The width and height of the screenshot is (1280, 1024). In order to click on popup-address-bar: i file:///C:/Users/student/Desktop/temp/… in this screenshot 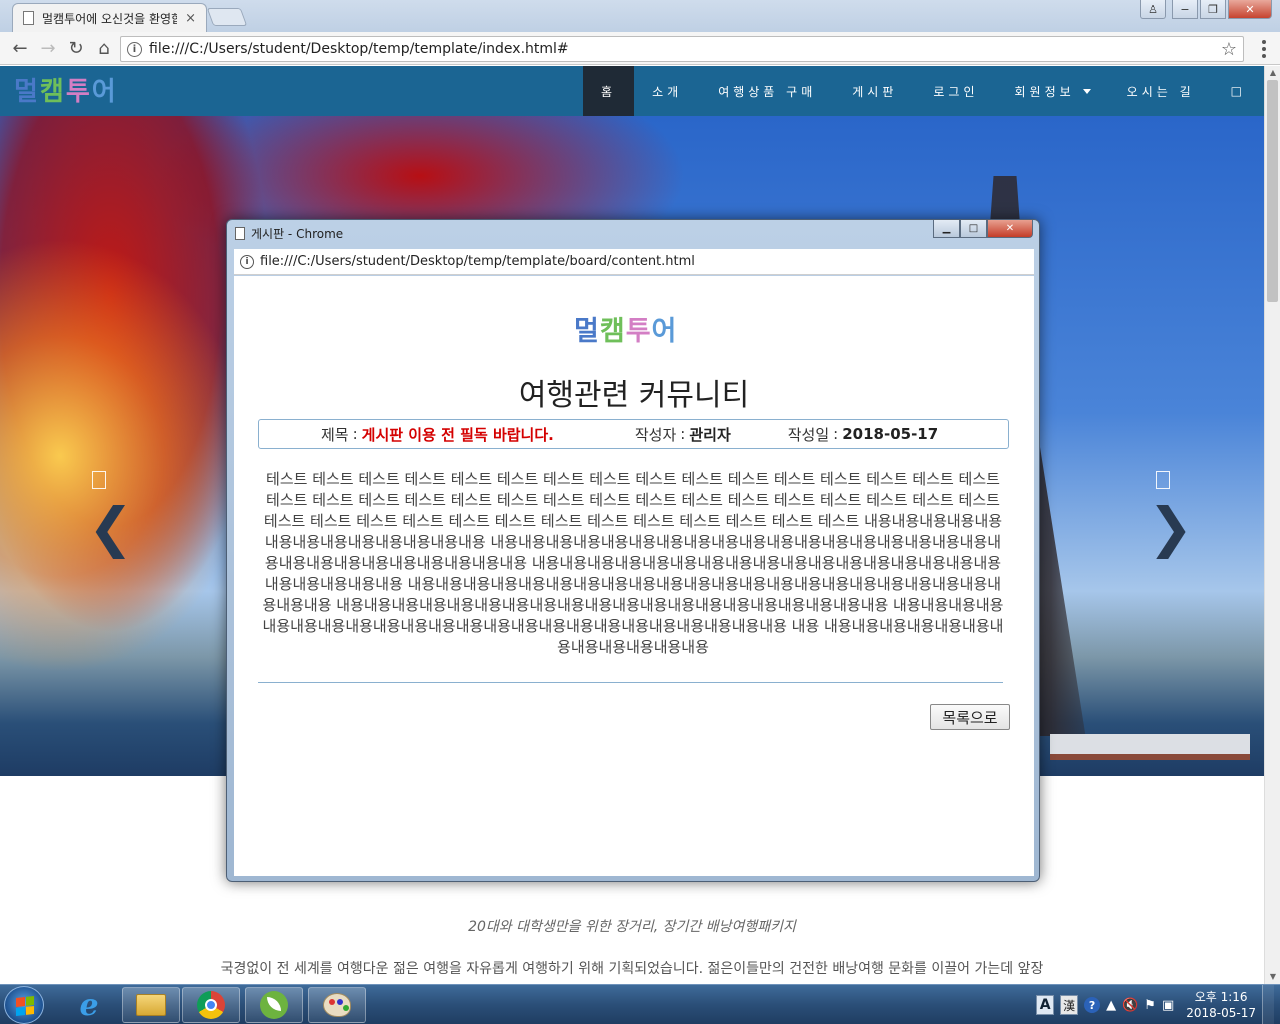, I will do `click(634, 262)`.